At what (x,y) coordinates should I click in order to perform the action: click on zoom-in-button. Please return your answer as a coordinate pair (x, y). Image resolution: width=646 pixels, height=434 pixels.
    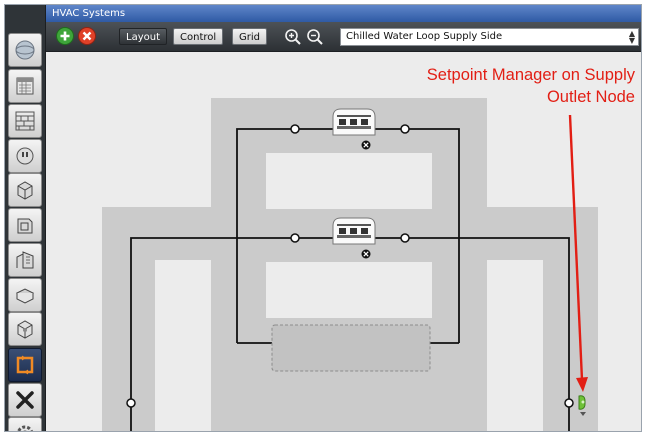
    Looking at the image, I should click on (293, 37).